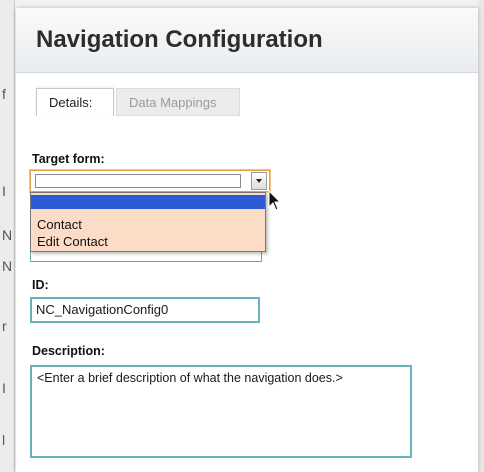 This screenshot has height=472, width=484. I want to click on target-form-selected-value, so click(138, 181).